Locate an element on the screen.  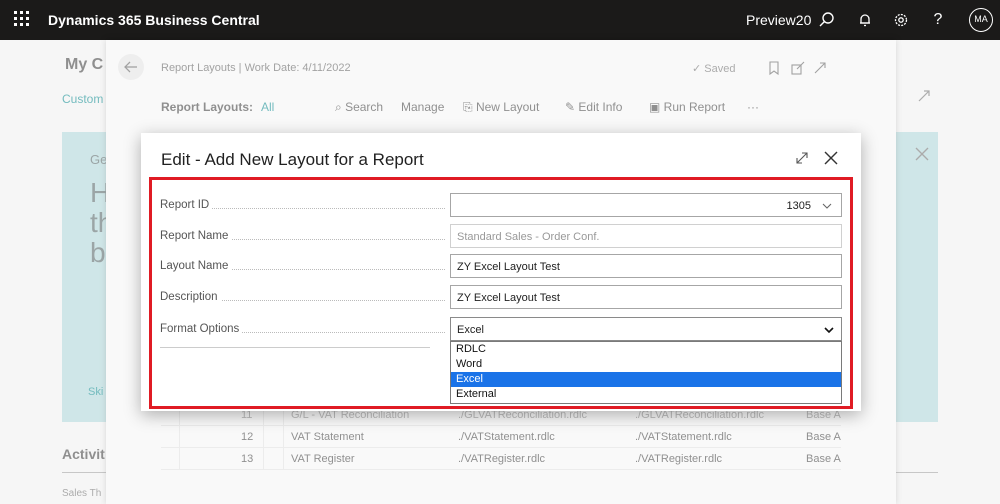
bell-icon is located at coordinates (865, 20).